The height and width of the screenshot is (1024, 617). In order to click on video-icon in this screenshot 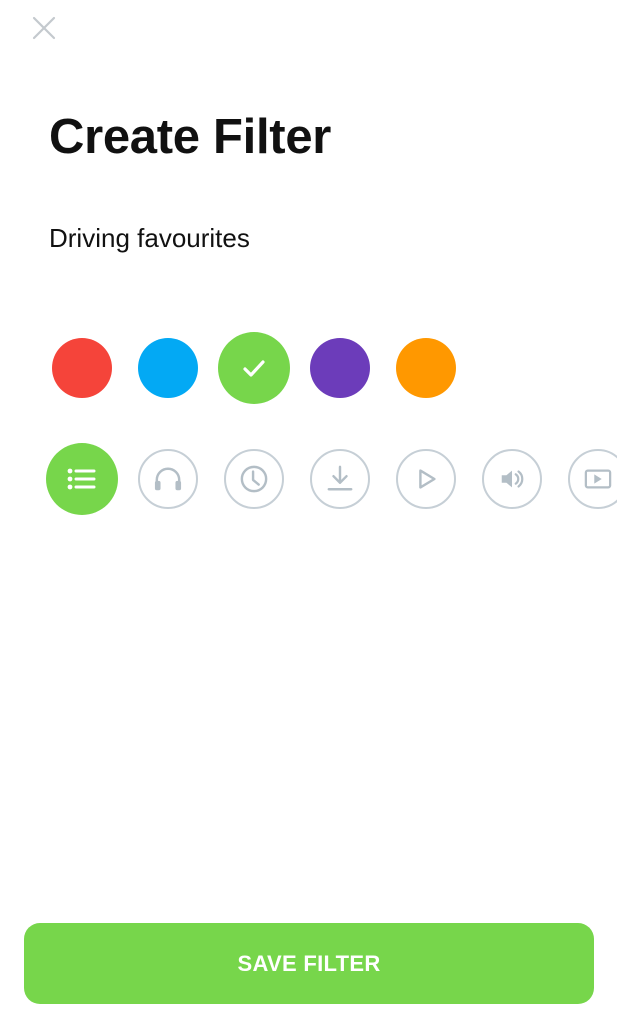, I will do `click(598, 479)`.